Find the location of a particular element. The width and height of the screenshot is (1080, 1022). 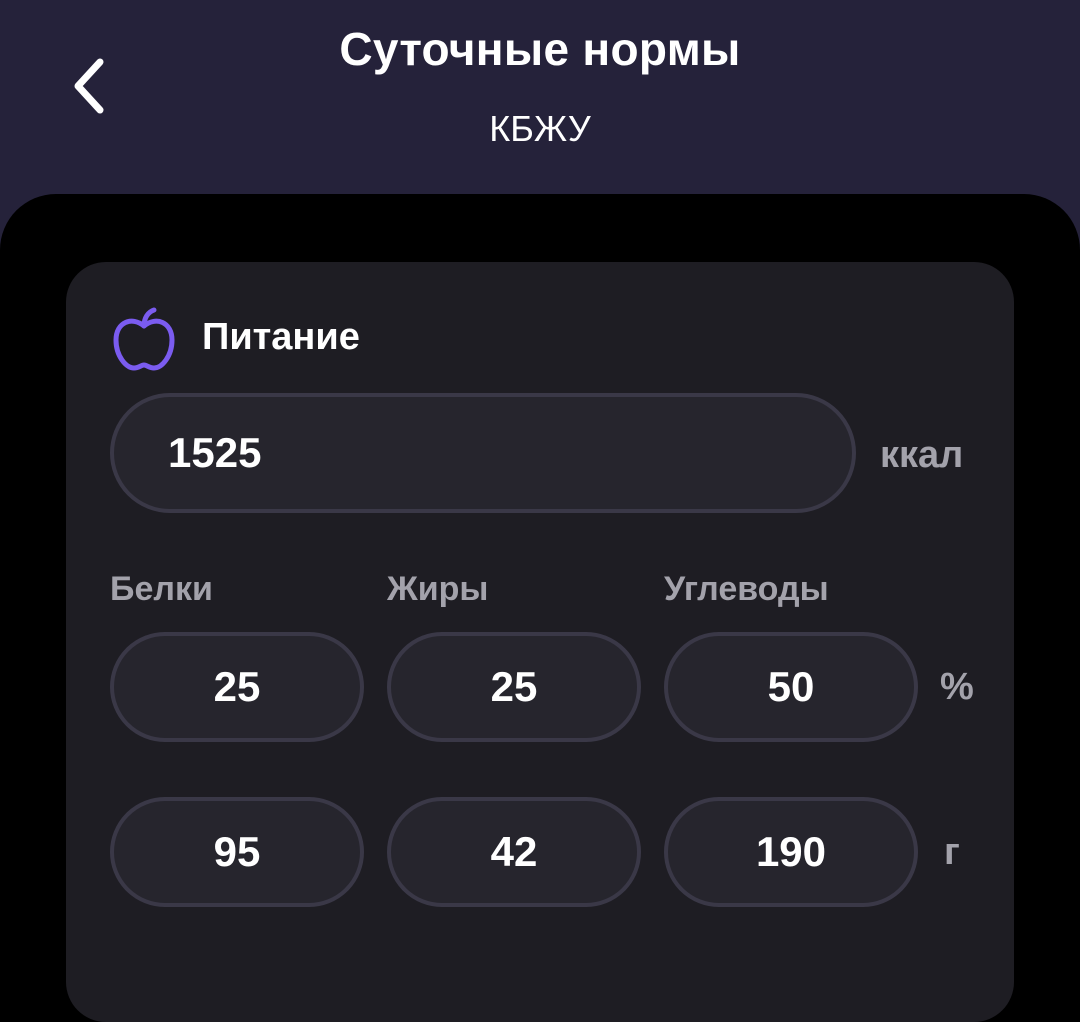

grams-unit: г is located at coordinates (952, 852).